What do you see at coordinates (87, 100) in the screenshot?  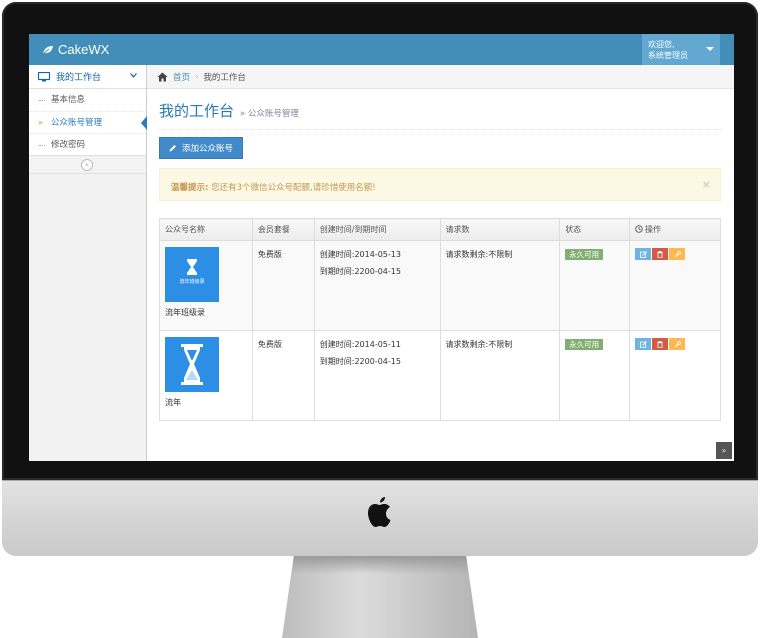 I see `sidebar-item-basic-info: 基本信息` at bounding box center [87, 100].